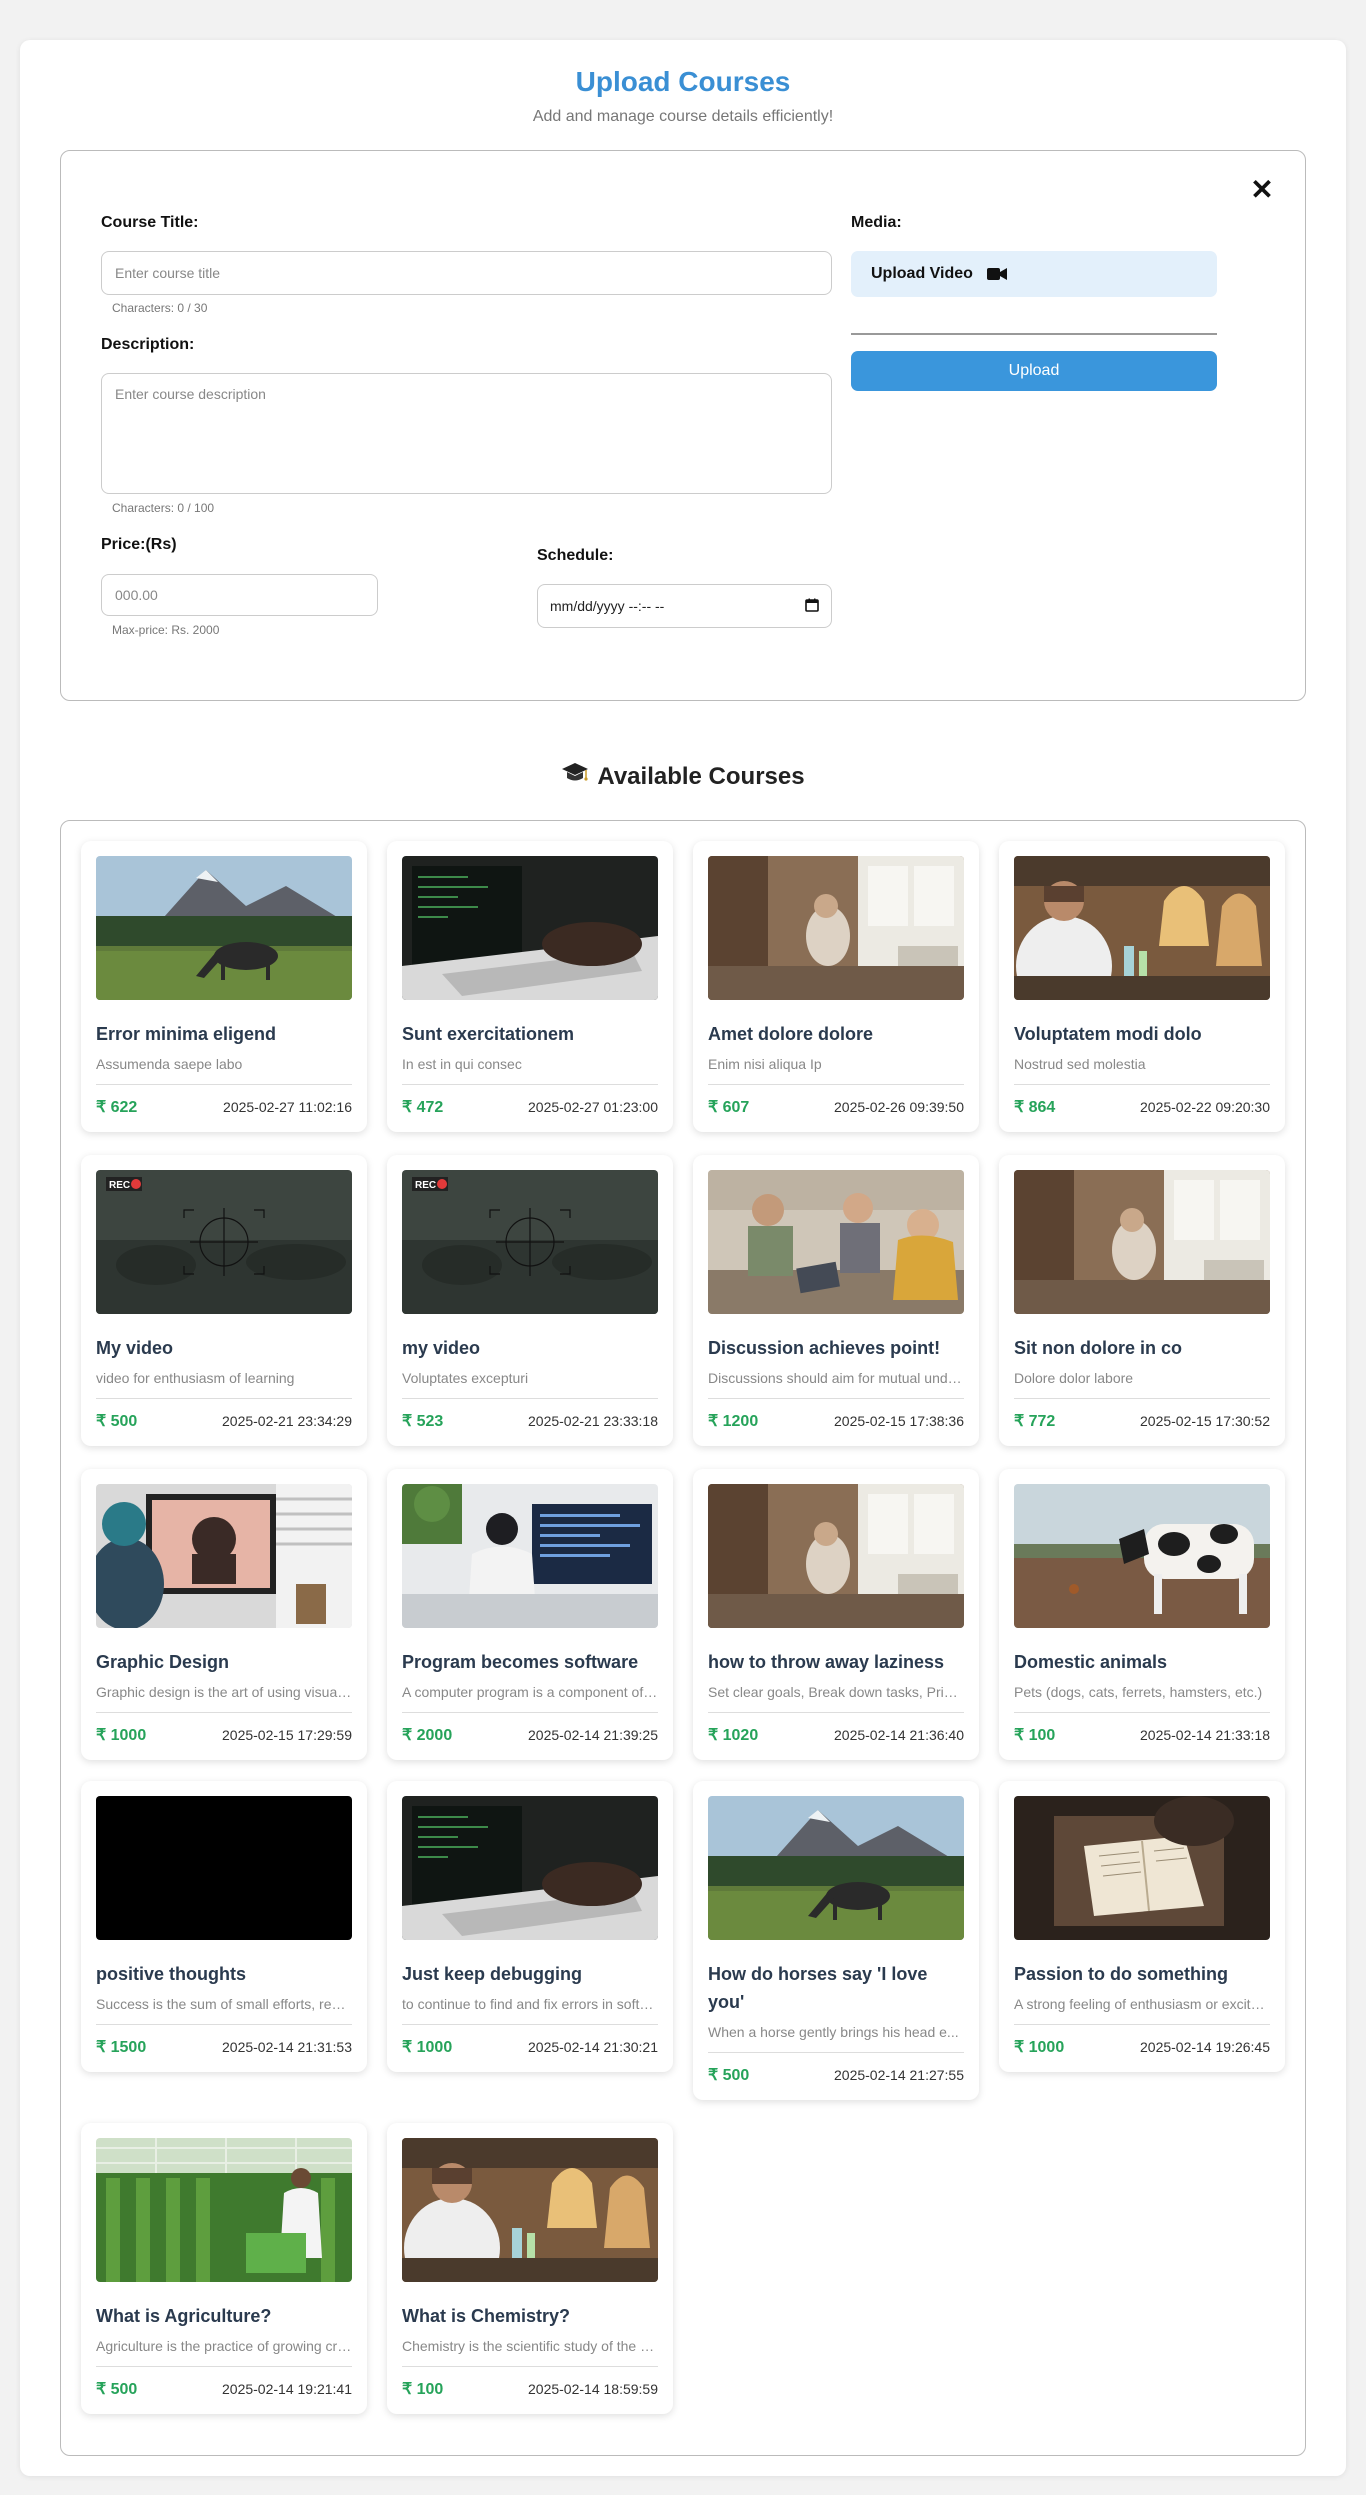 The image size is (1366, 2495). What do you see at coordinates (1034, 334) in the screenshot?
I see `media-file-divider` at bounding box center [1034, 334].